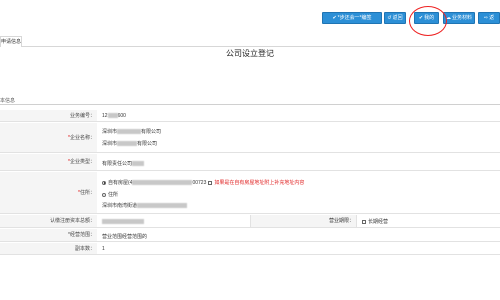 This screenshot has height=300, width=500. I want to click on row-business-no: 业务编号： 12 600, so click(250, 116).